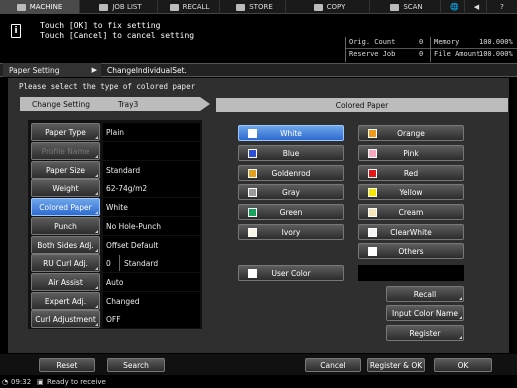 Image resolution: width=517 pixels, height=388 pixels. I want to click on color-green-button: Green, so click(291, 212).